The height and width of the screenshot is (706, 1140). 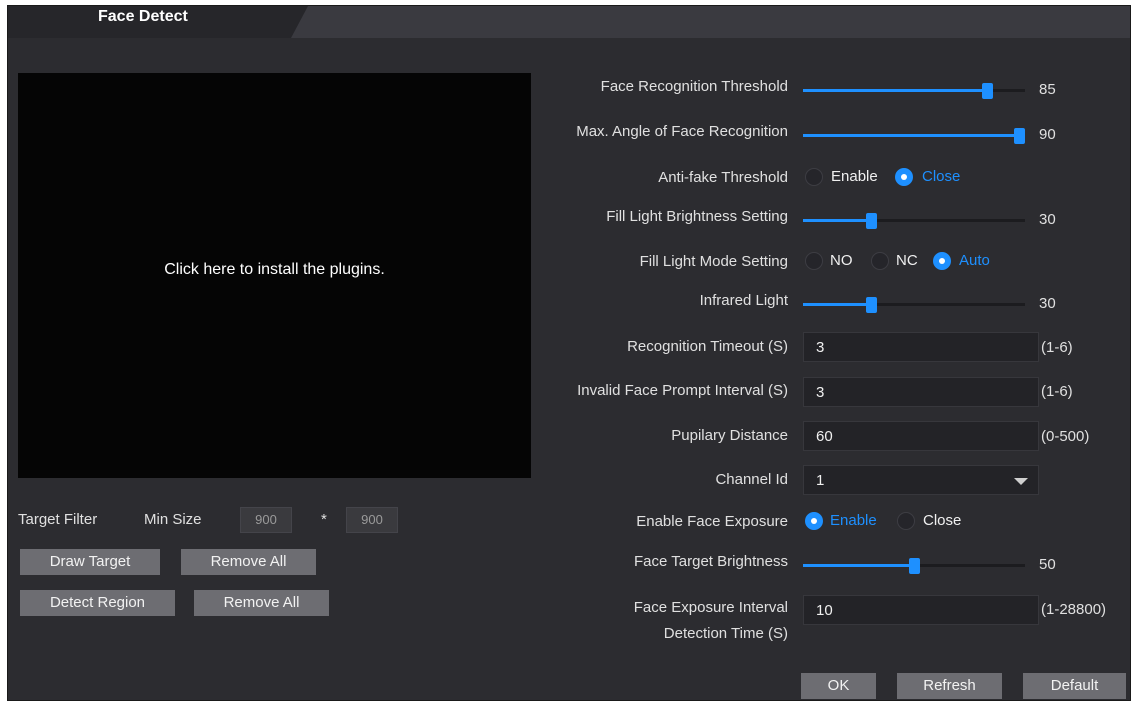 What do you see at coordinates (974, 260) in the screenshot?
I see `fill-light-mode-auto-label: Auto` at bounding box center [974, 260].